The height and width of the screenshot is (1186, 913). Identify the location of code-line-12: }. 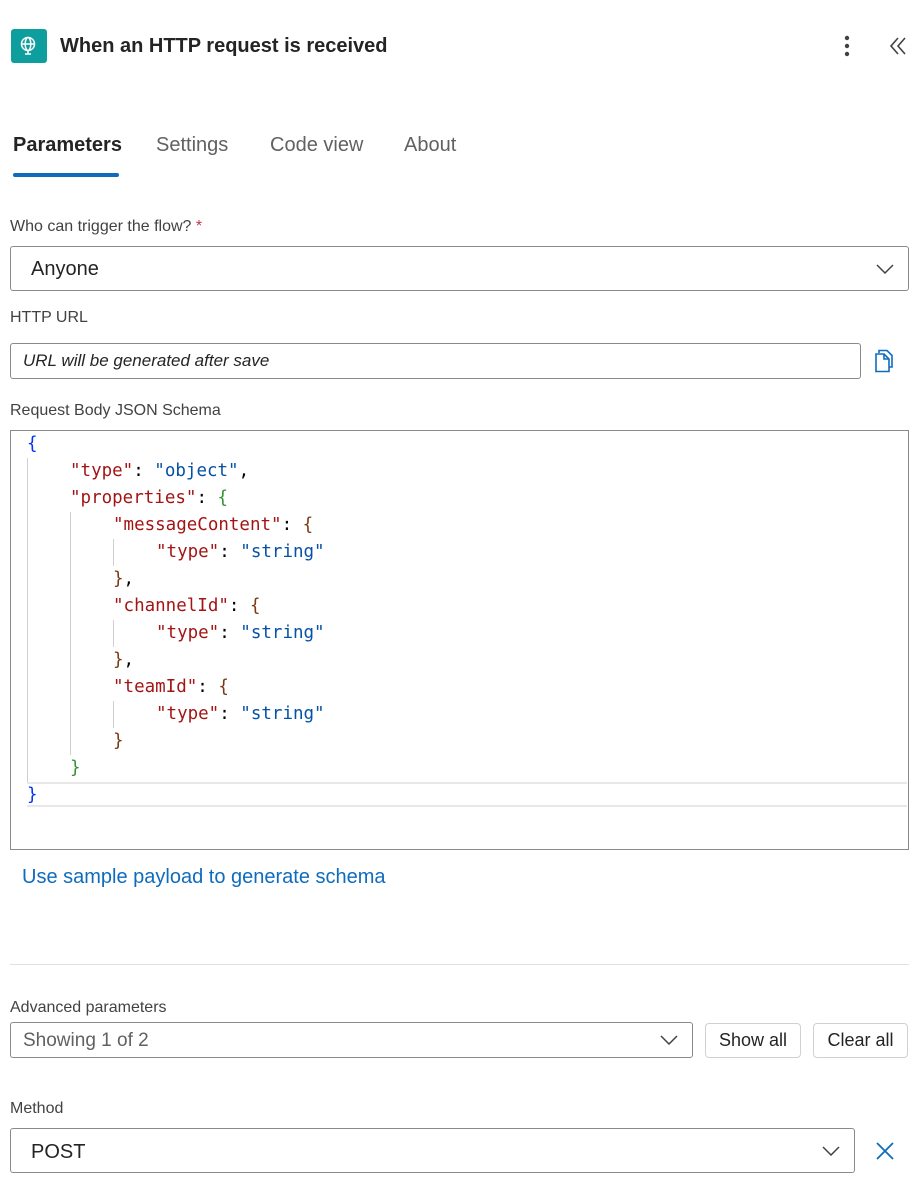
(118, 741).